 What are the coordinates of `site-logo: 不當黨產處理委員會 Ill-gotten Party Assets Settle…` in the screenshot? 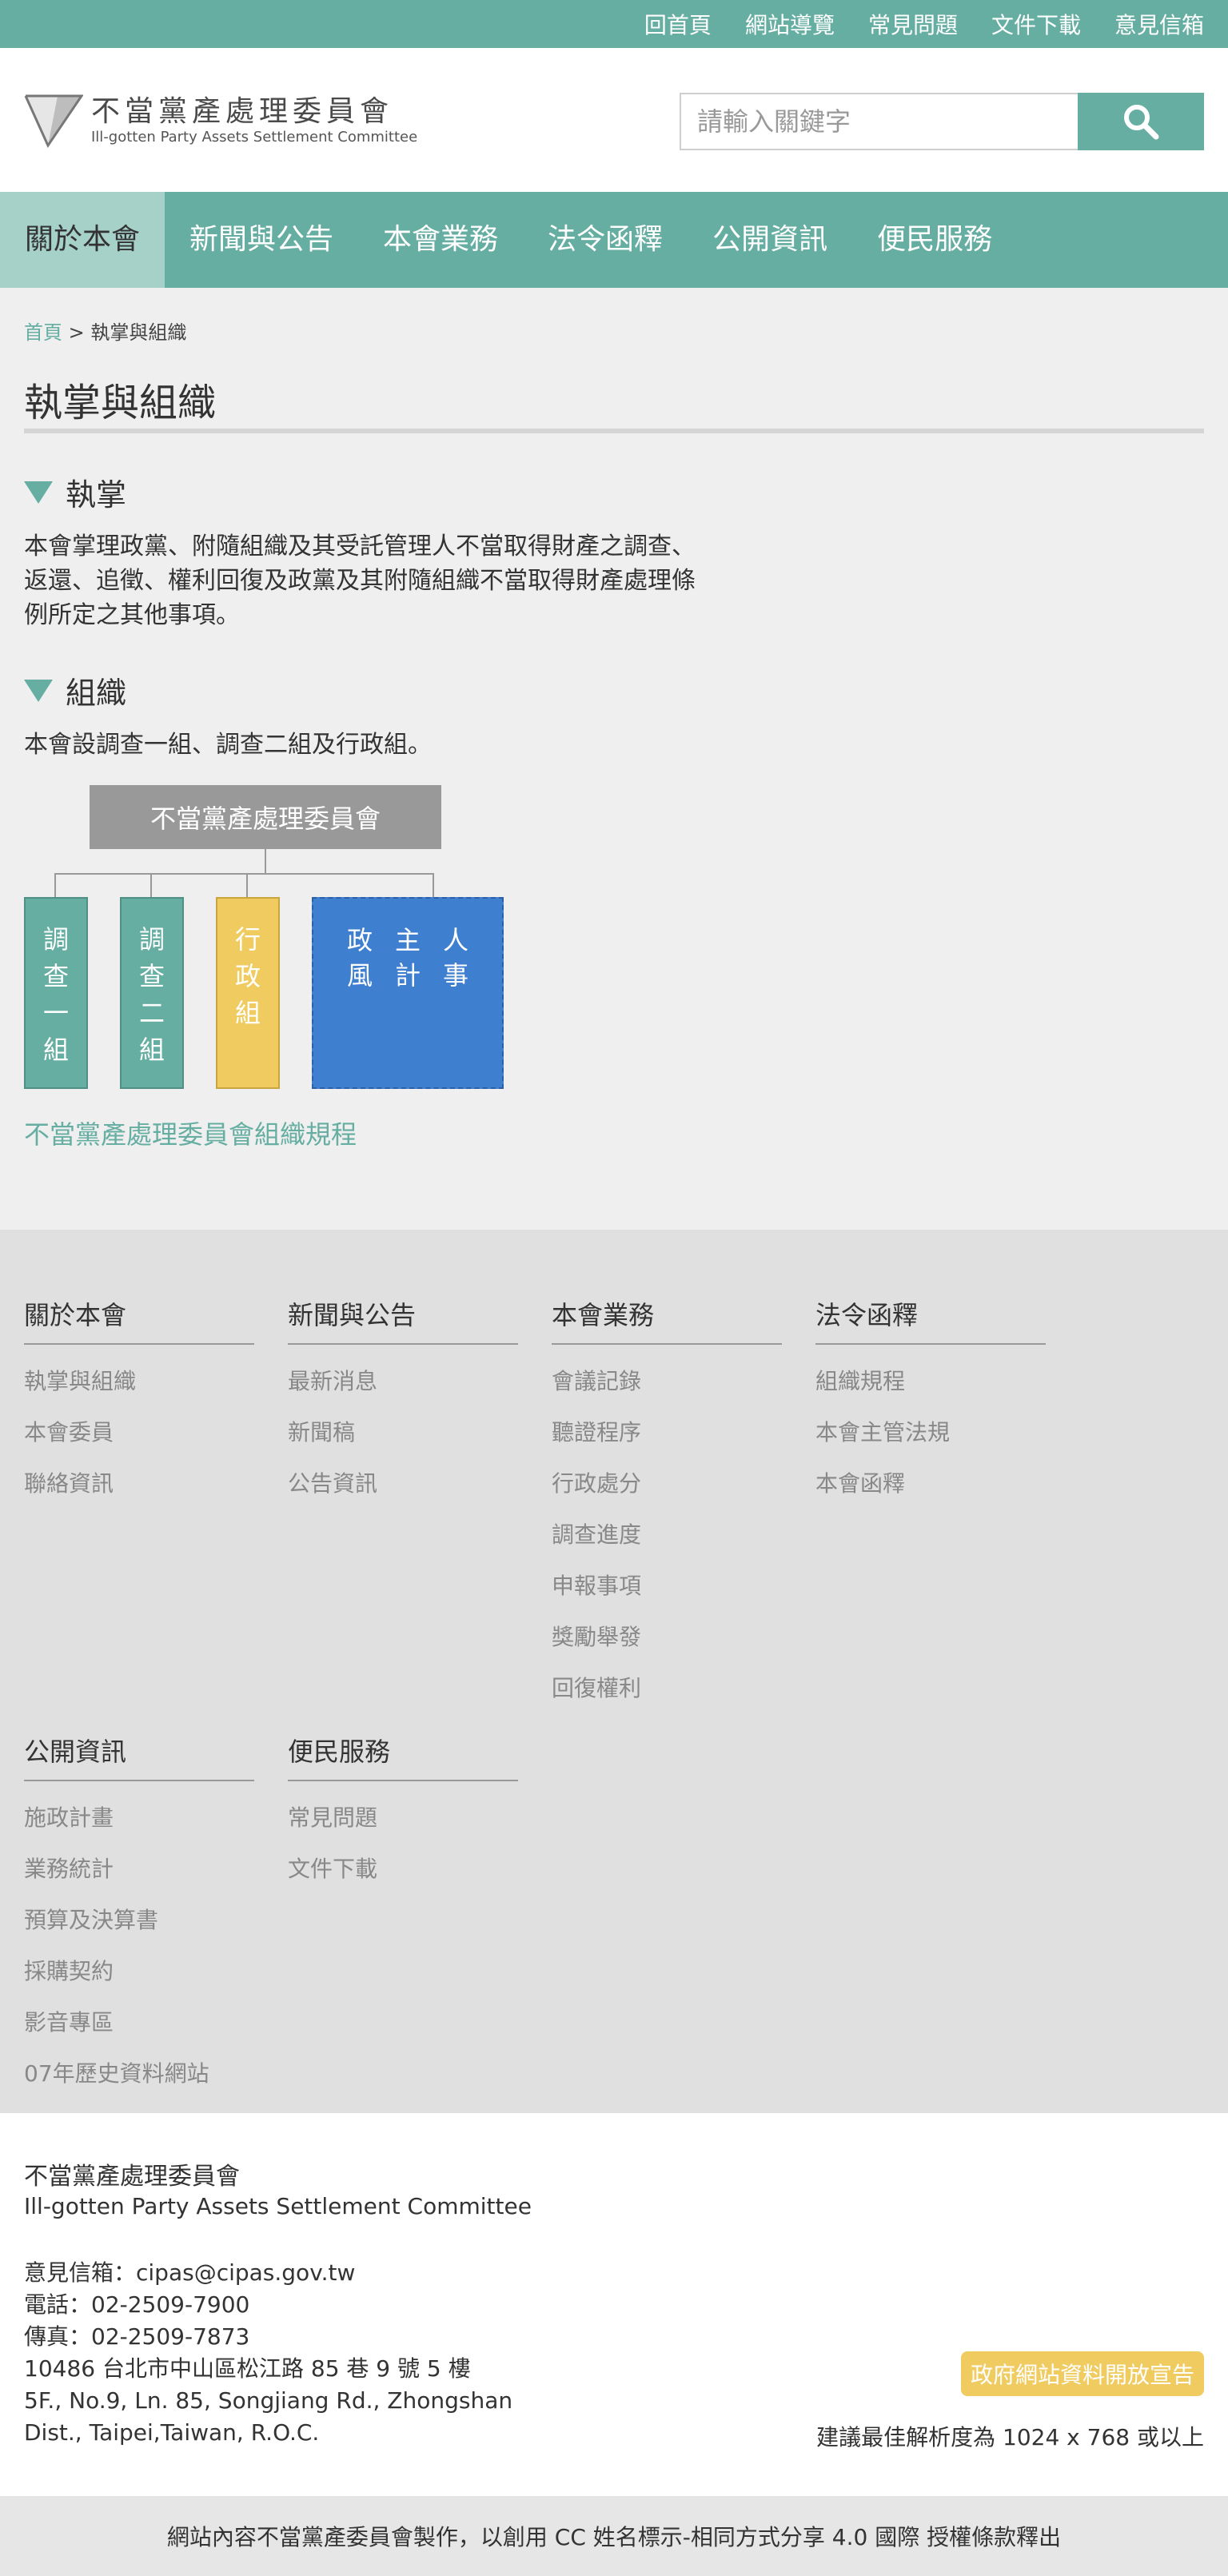 It's located at (220, 121).